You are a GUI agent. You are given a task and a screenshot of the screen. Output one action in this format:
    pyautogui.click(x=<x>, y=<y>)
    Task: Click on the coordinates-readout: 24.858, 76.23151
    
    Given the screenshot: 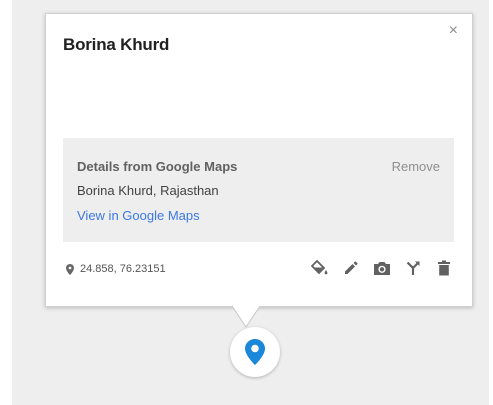 What is the action you would take?
    pyautogui.click(x=116, y=269)
    